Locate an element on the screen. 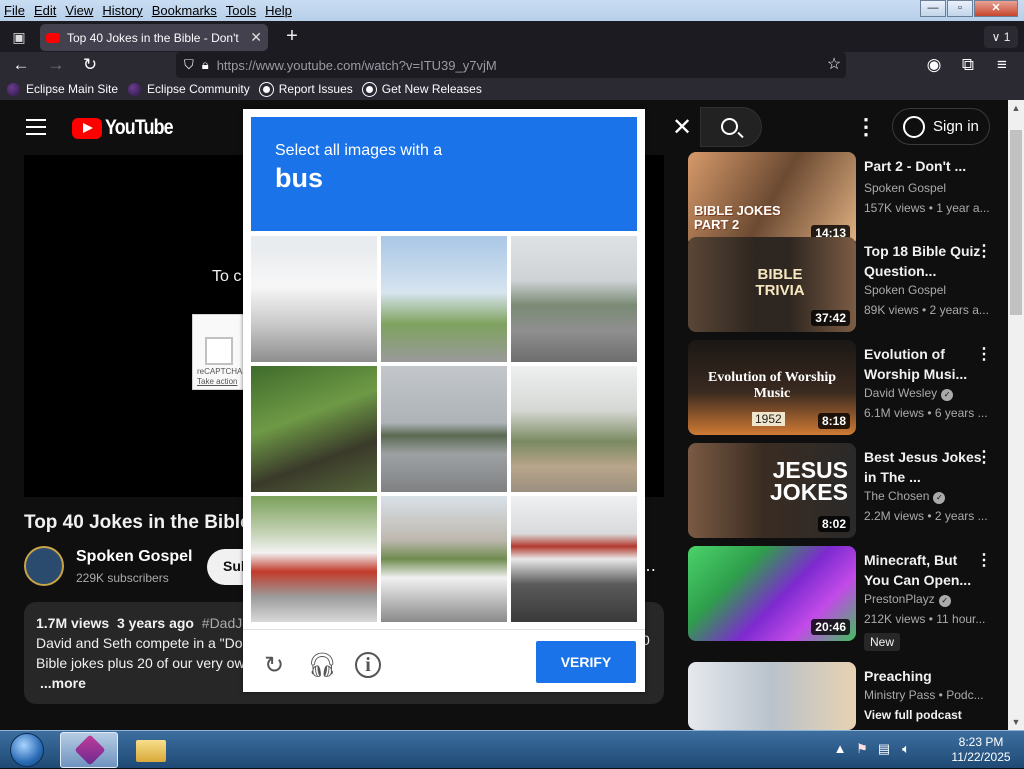 The height and width of the screenshot is (769, 1024). youtube-logo: YouTube is located at coordinates (128, 128).